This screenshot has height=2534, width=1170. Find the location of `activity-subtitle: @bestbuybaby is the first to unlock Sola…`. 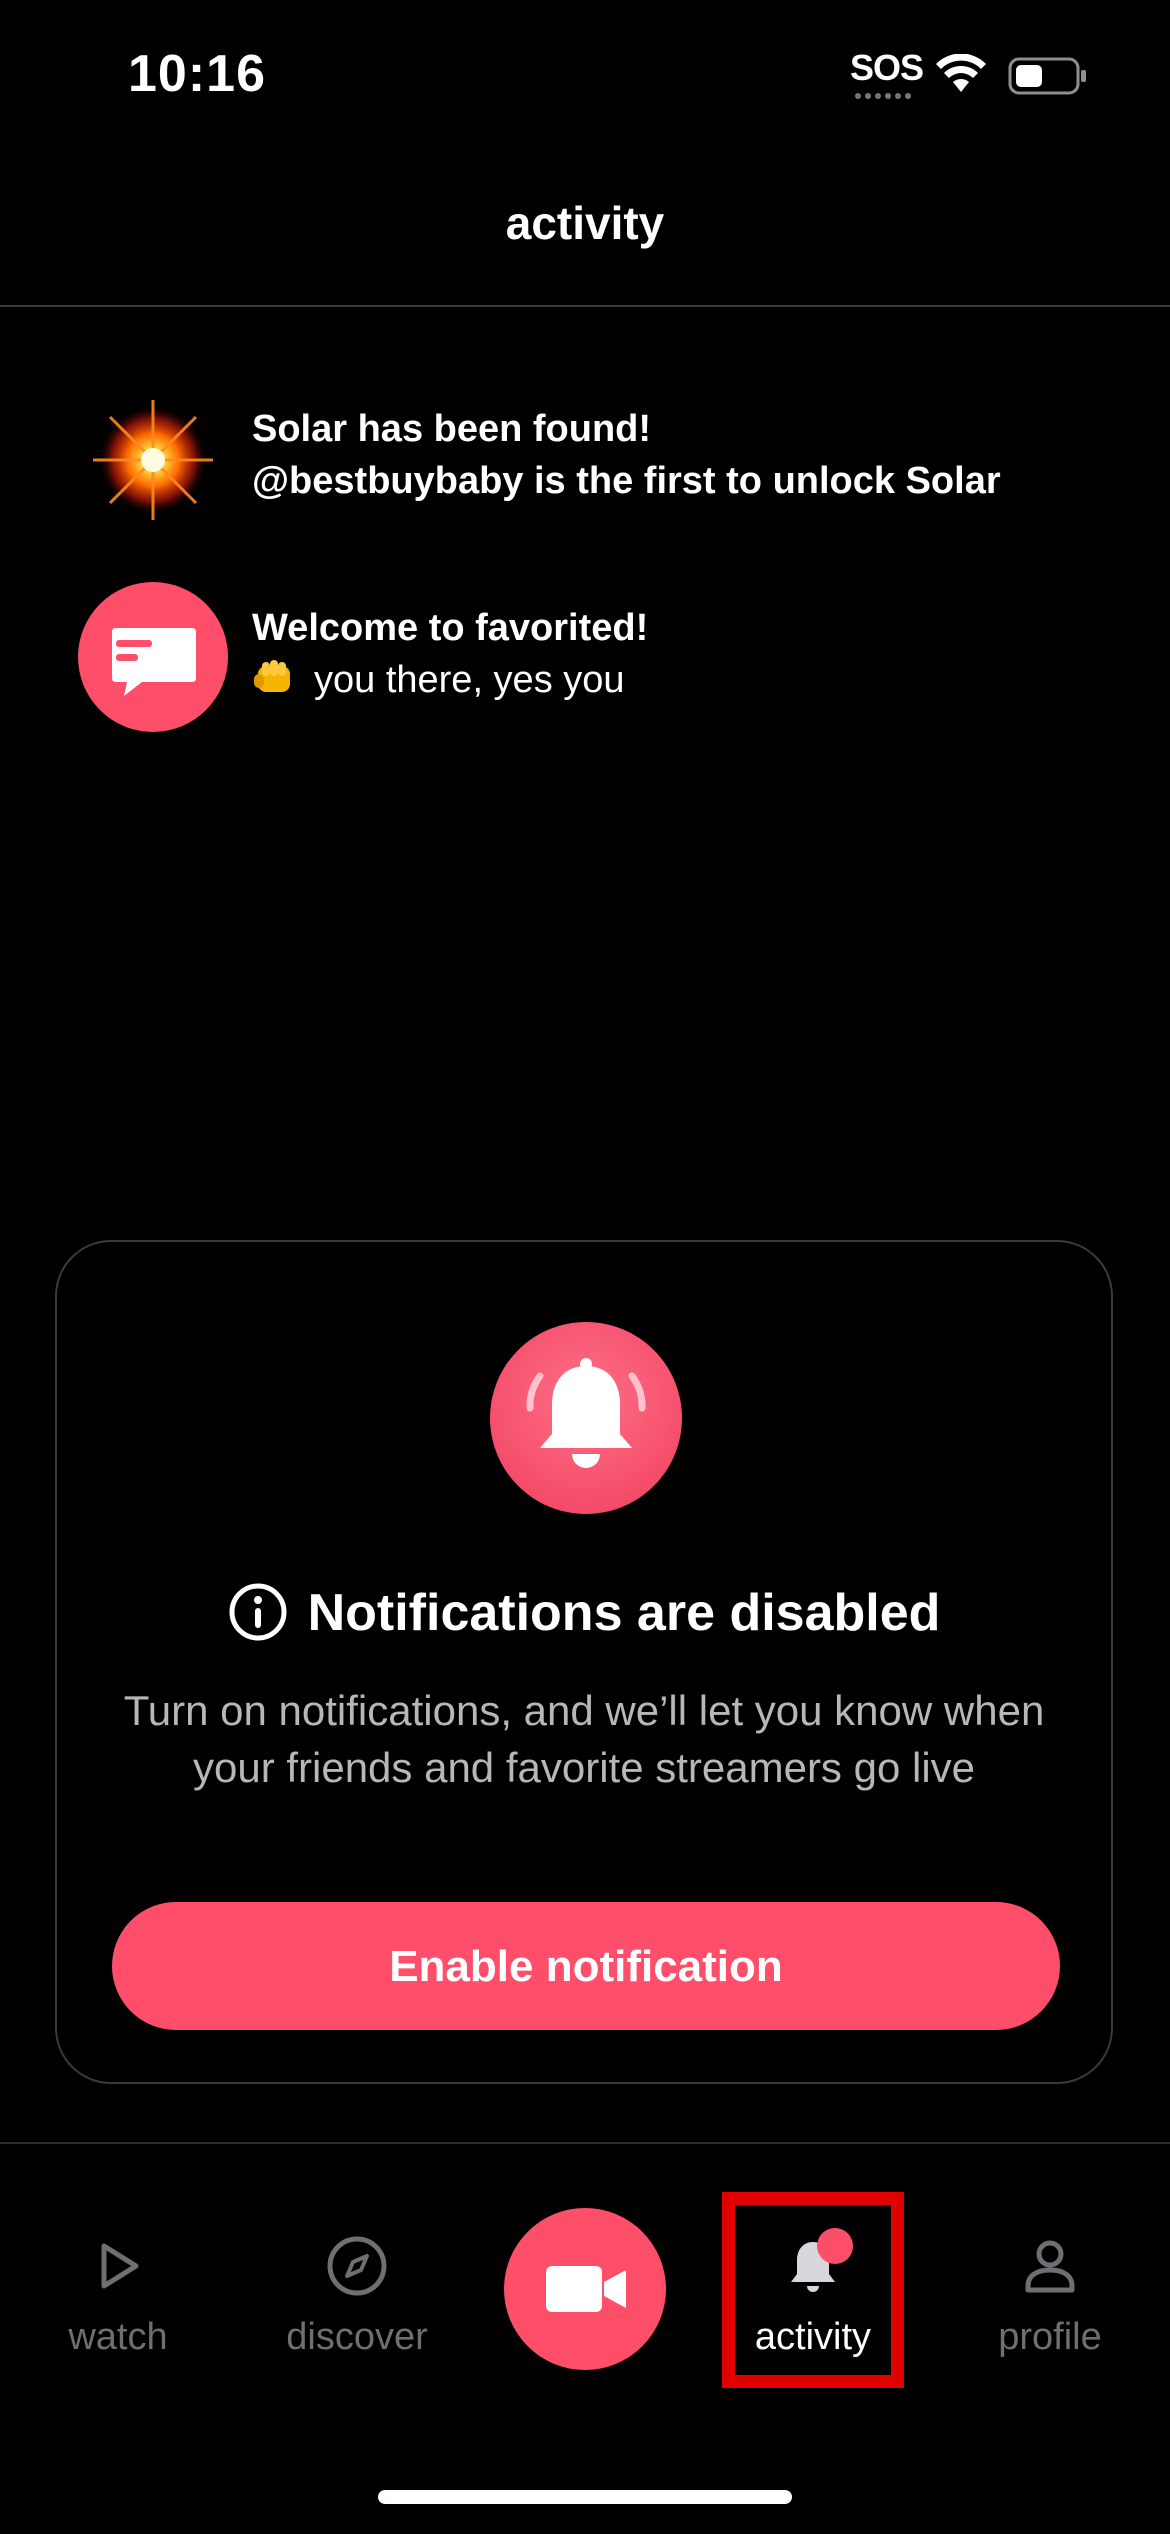

activity-subtitle: @bestbuybaby is the first to unlock Sola… is located at coordinates (626, 481).